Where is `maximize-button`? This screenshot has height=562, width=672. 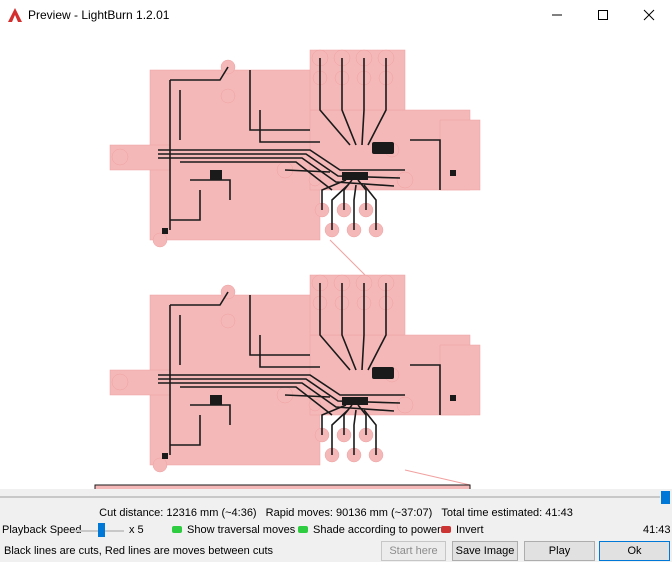 maximize-button is located at coordinates (603, 15).